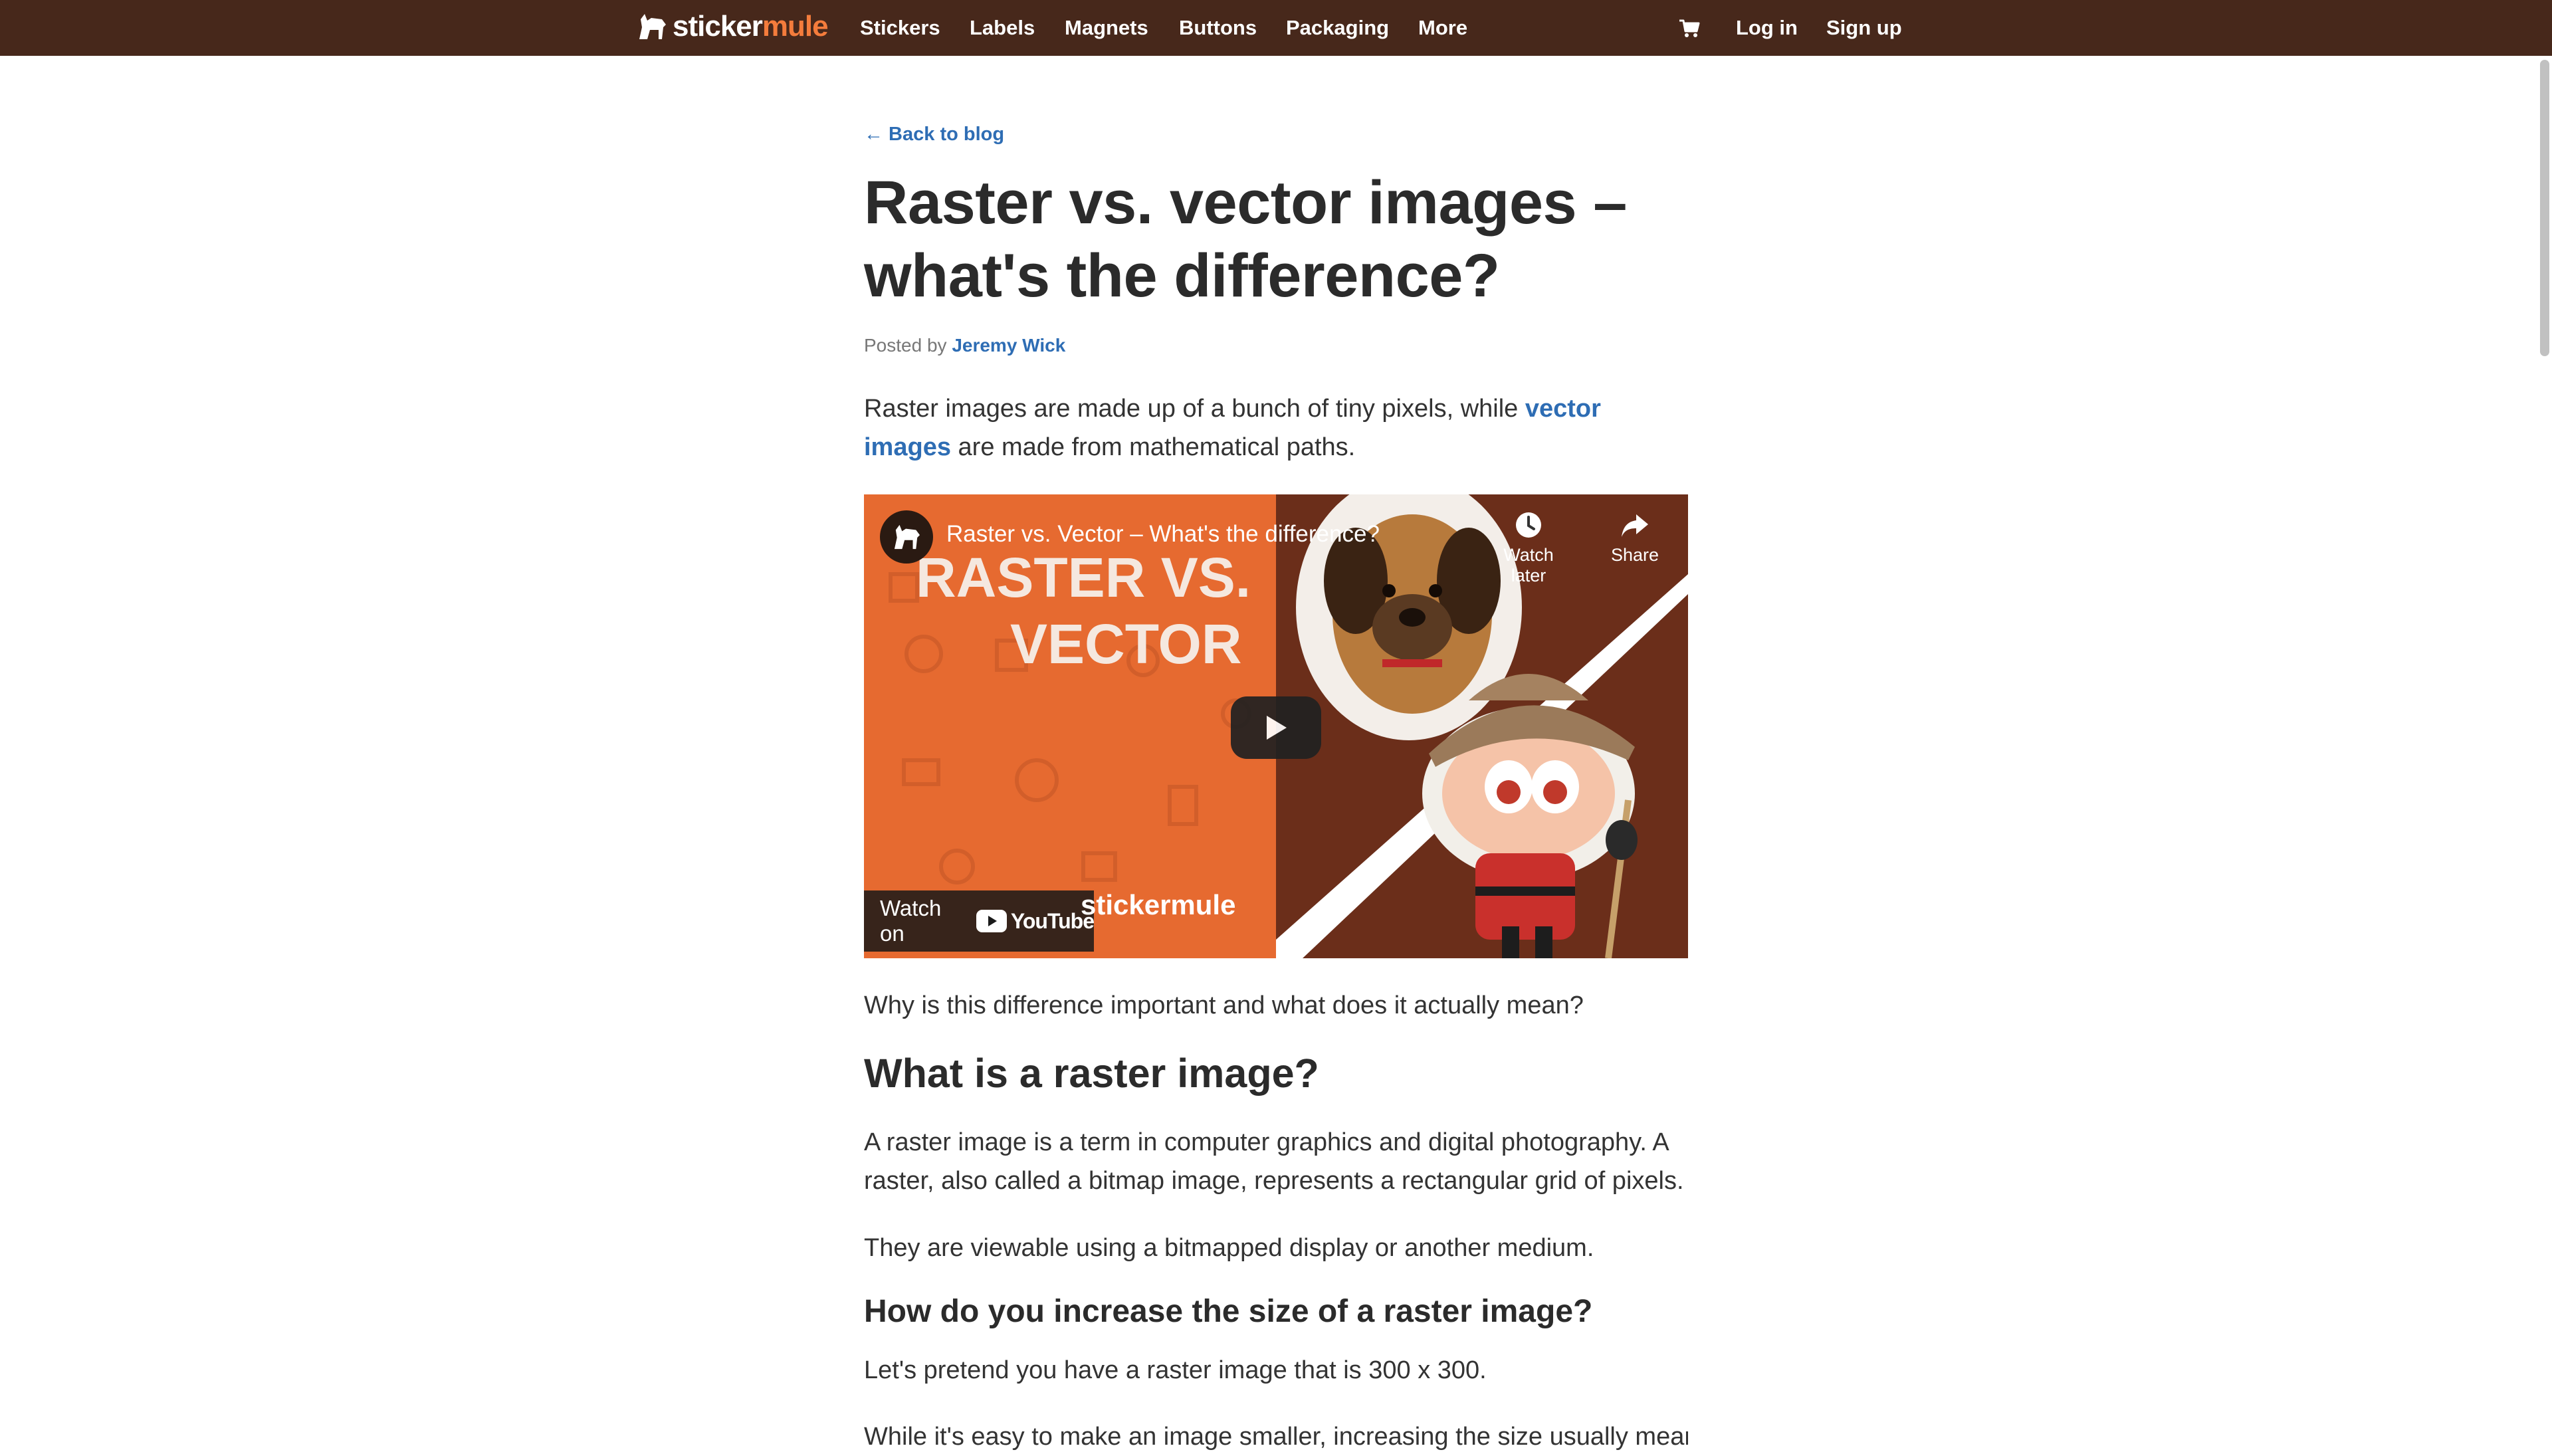  I want to click on nav-item-packaging: Packaging, so click(1337, 28).